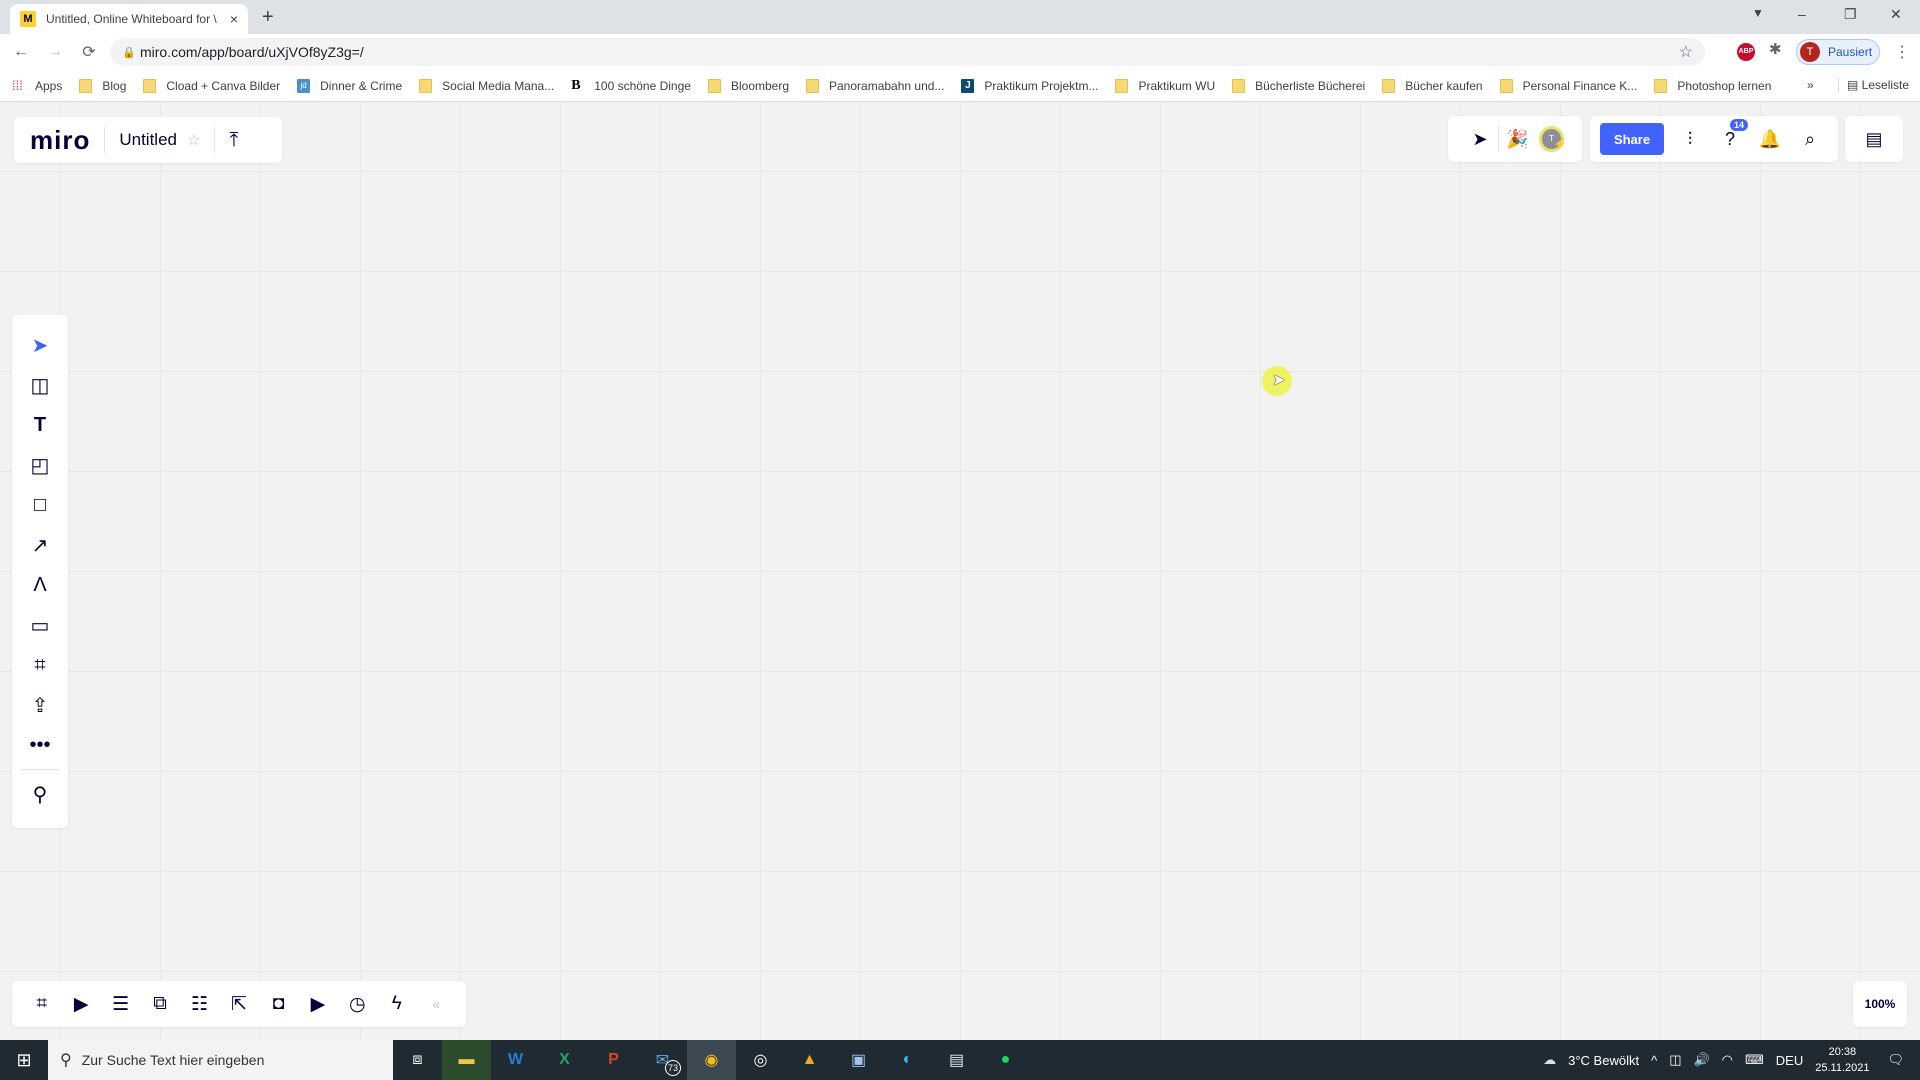 The image size is (1920, 1080). What do you see at coordinates (1842, 1060) in the screenshot?
I see `clock: 20:38 25.11.2021` at bounding box center [1842, 1060].